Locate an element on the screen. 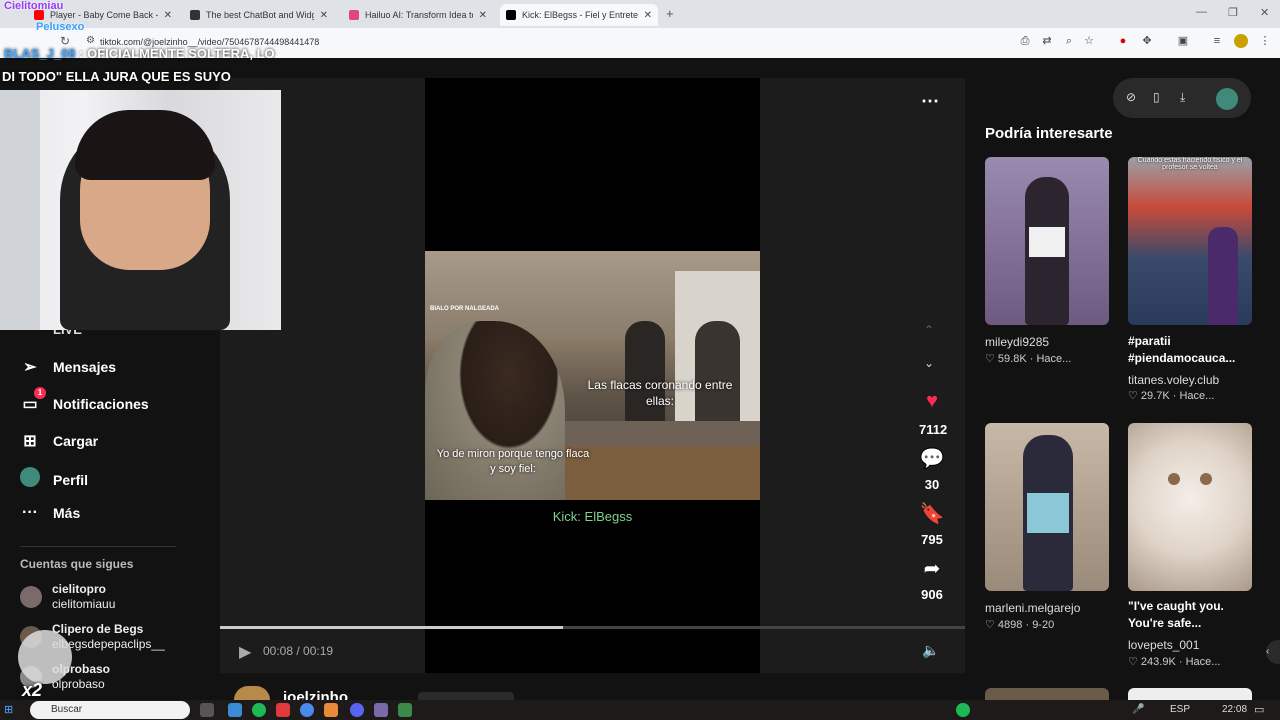  nav-item-perfil: Perfil is located at coordinates (54, 479).